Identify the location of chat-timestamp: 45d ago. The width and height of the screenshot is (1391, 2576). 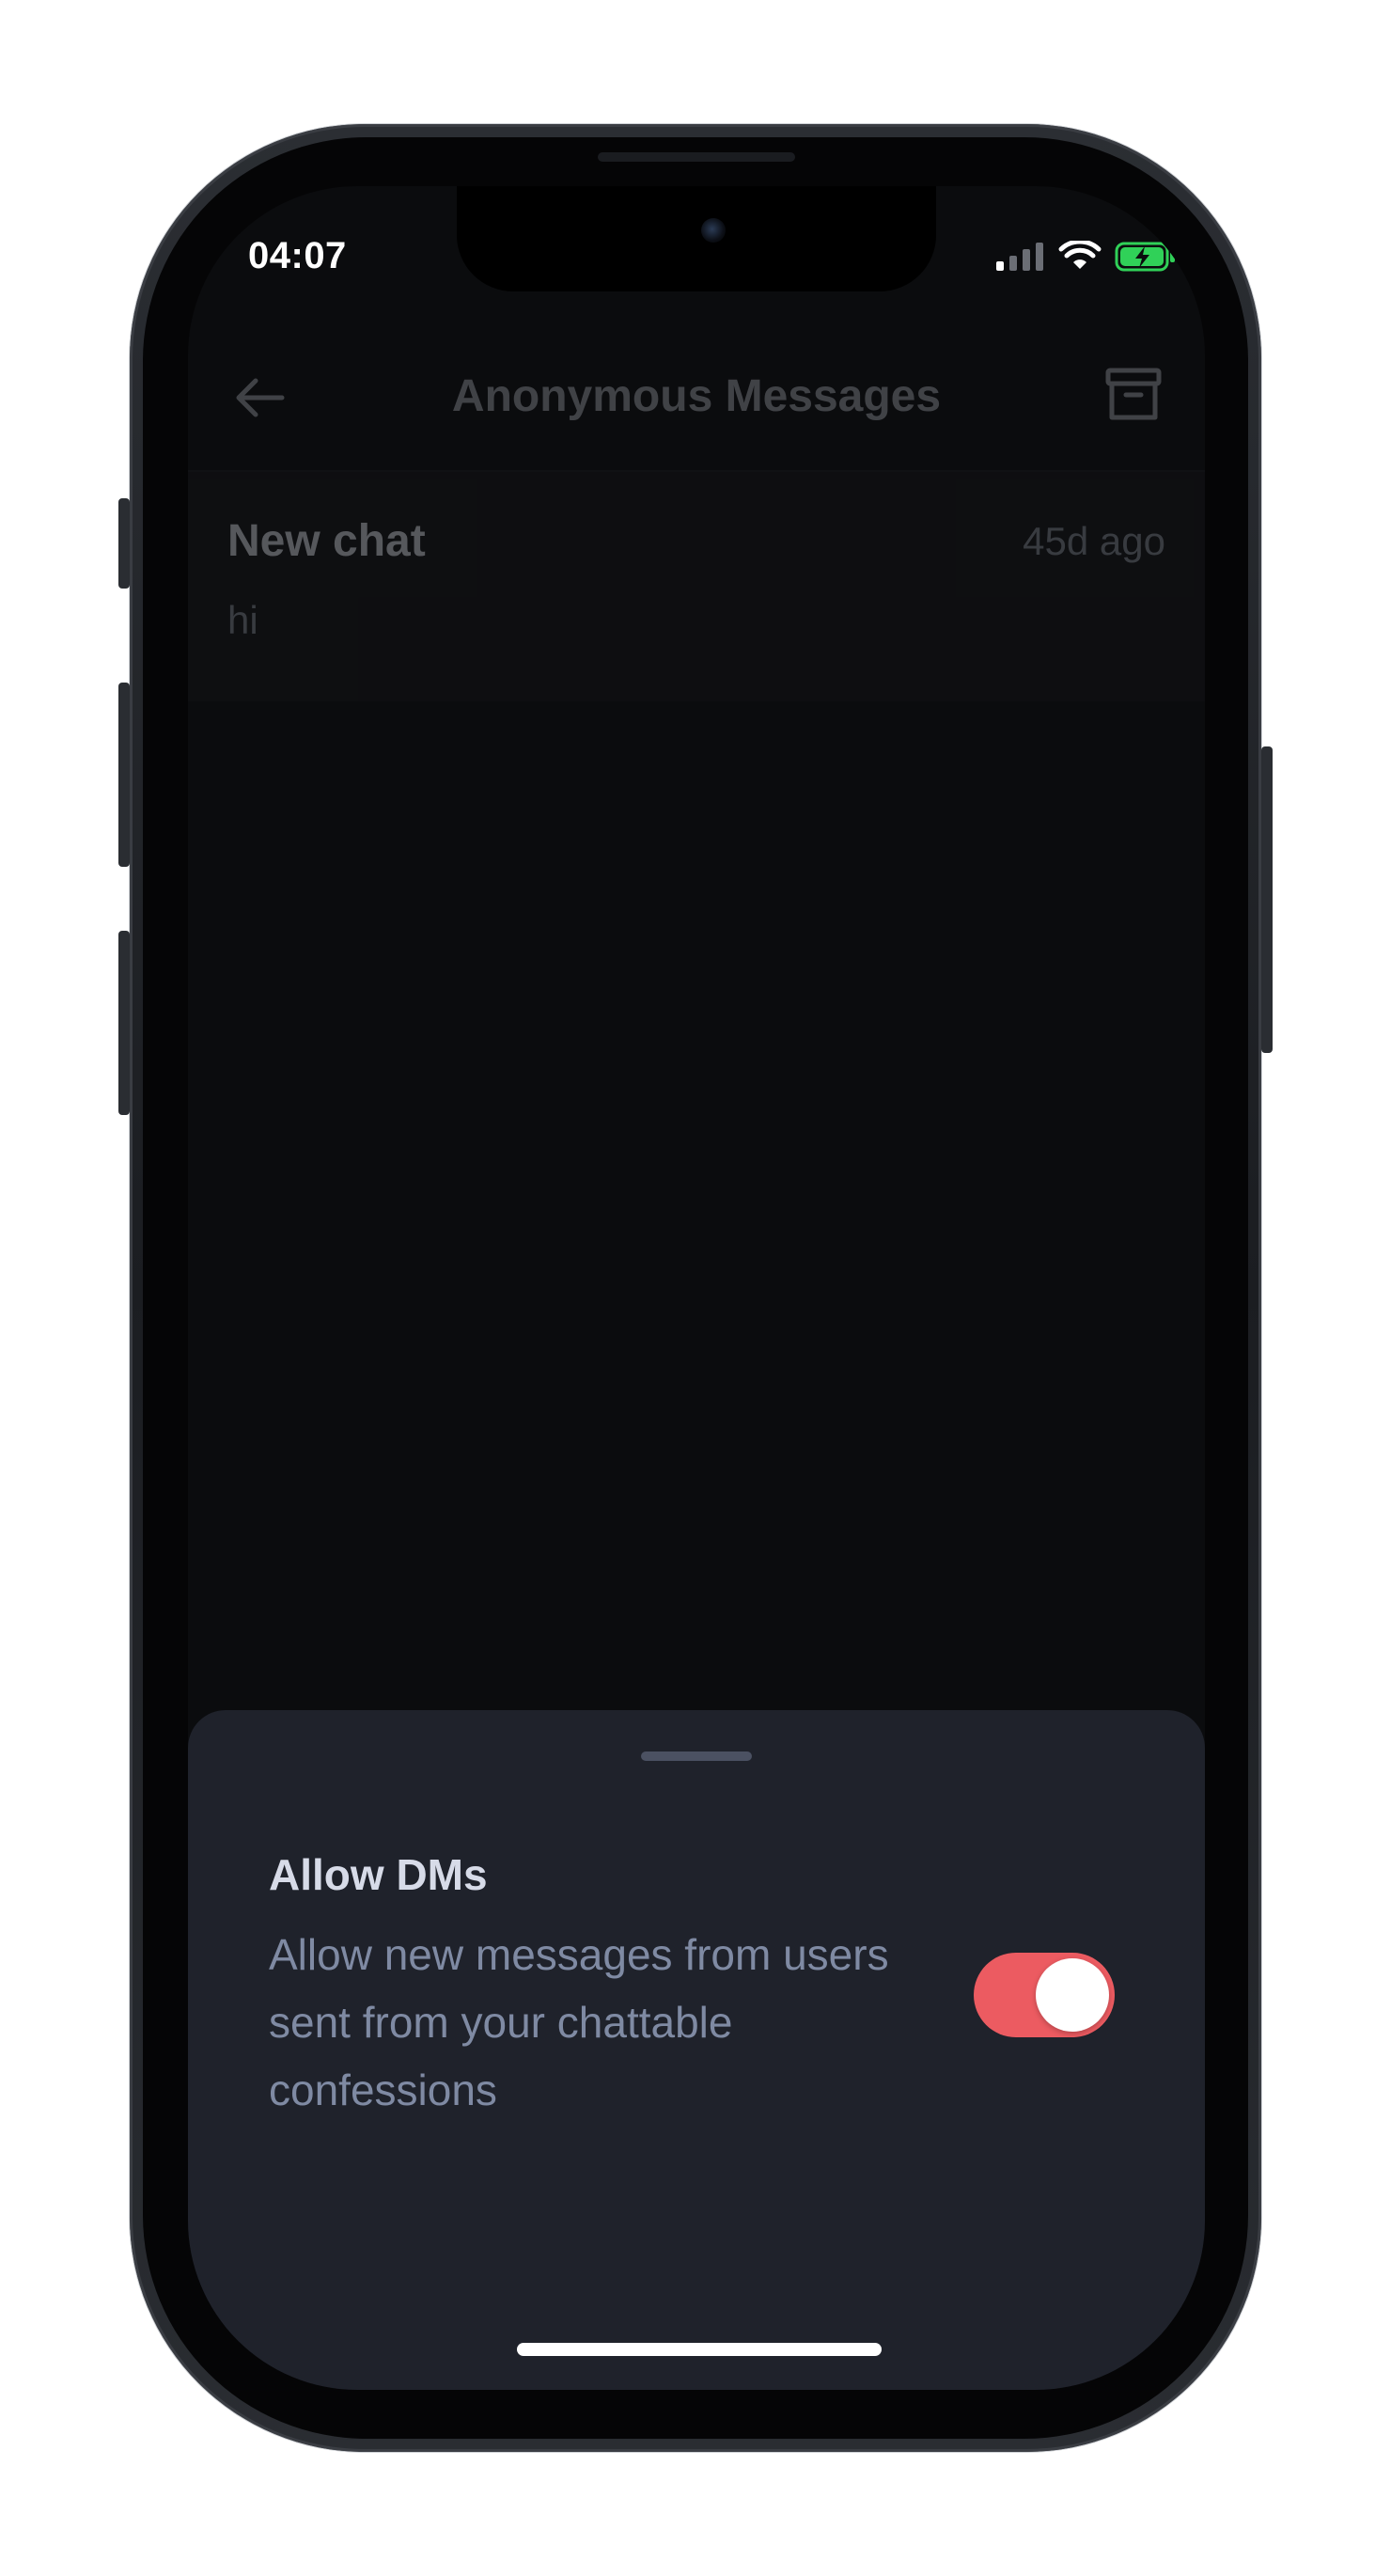
(1094, 541).